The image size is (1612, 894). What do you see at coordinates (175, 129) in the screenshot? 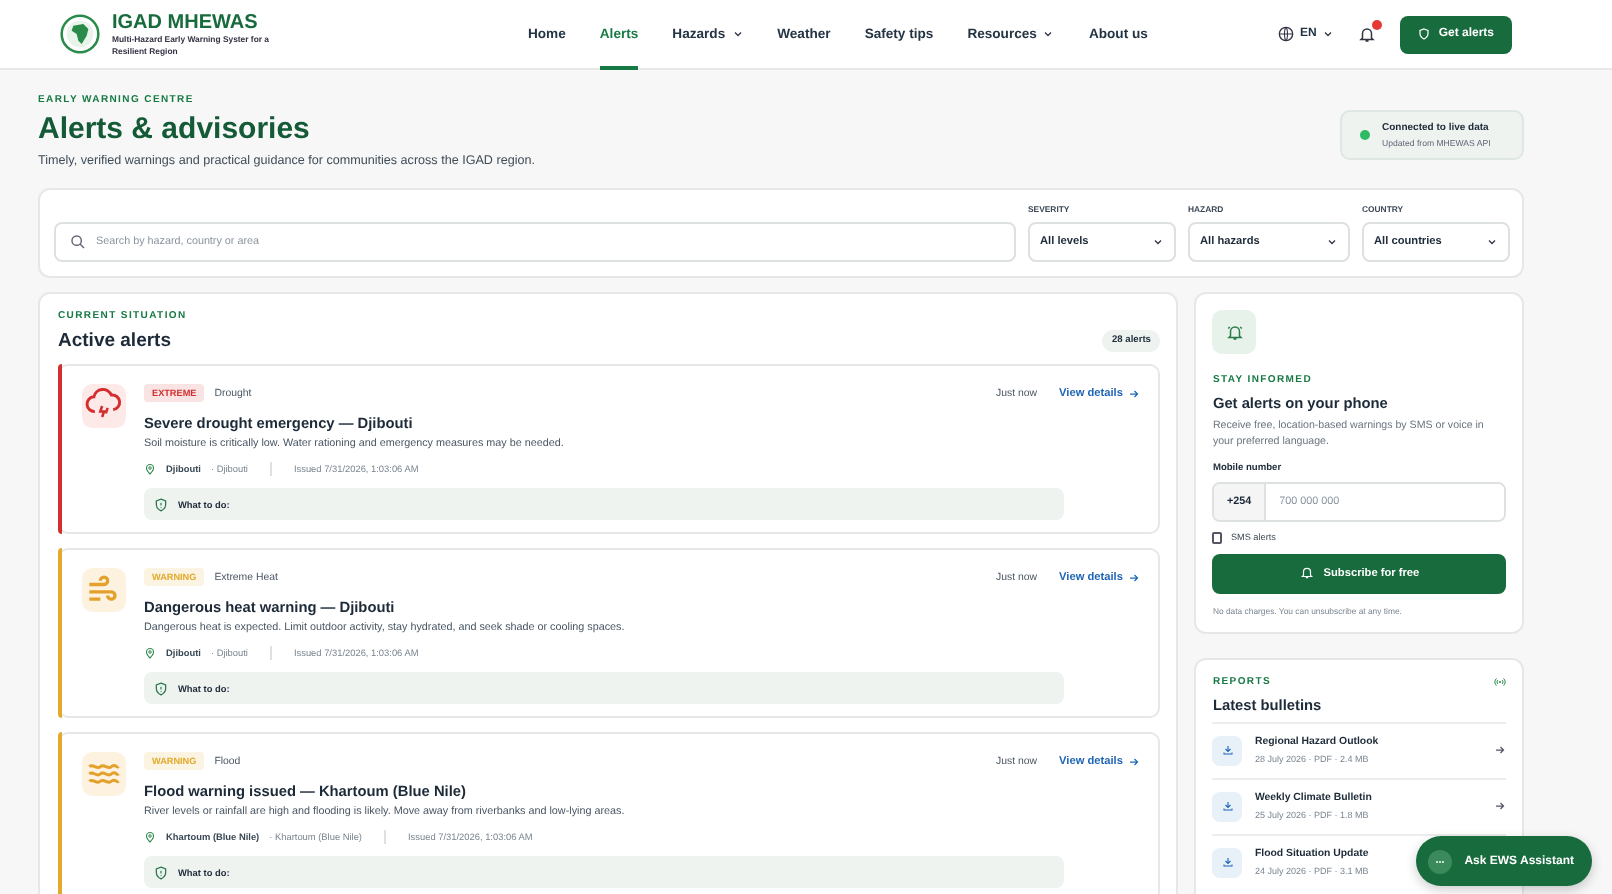
I see `page-title: Alerts & advisories` at bounding box center [175, 129].